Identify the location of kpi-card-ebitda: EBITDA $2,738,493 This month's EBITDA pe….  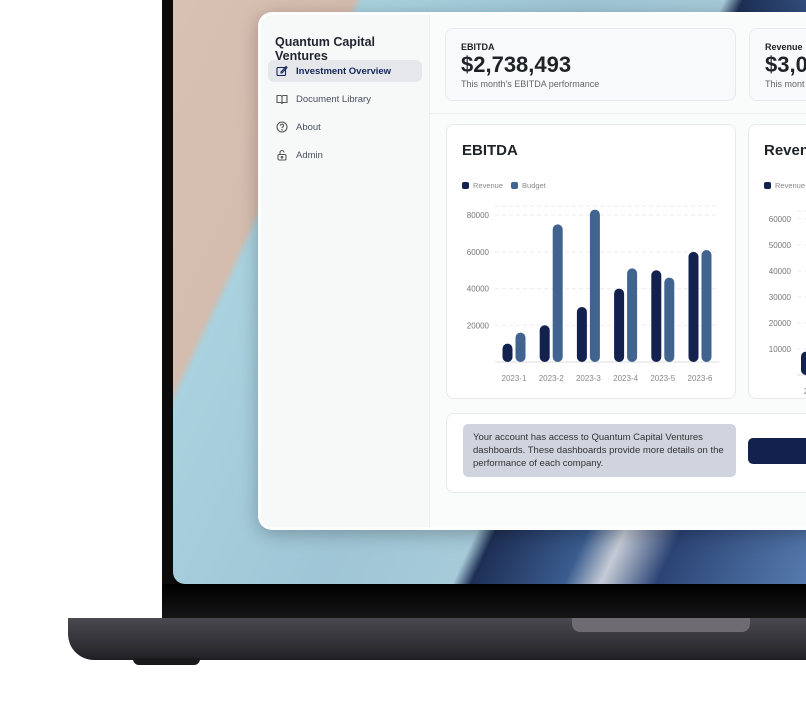
(590, 64).